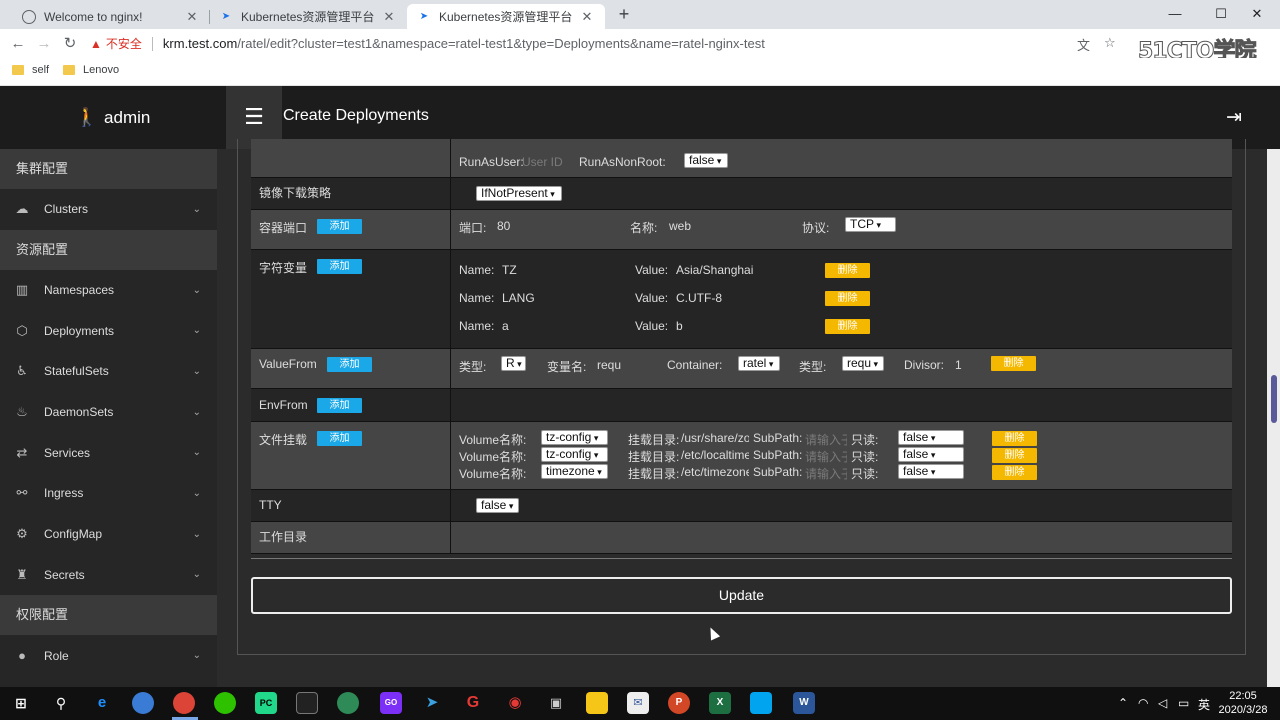  I want to click on browser-tab-krm-1: ➤ Kubernetes资源管理平台 ✕, so click(308, 16).